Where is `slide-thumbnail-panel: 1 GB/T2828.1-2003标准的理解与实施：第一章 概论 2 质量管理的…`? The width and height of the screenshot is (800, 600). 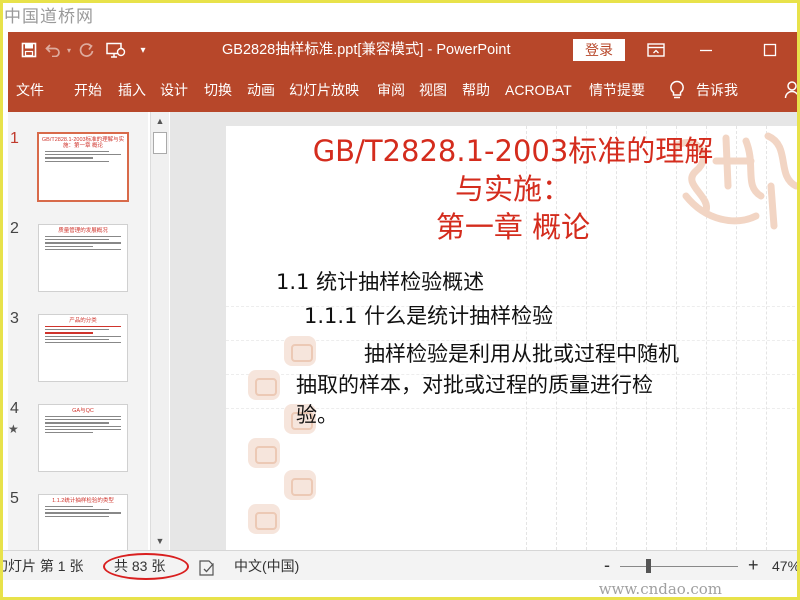
slide-thumbnail-panel: 1 GB/T2828.1-2003标准的理解与实施：第一章 概论 2 质量管理的… is located at coordinates (78, 337).